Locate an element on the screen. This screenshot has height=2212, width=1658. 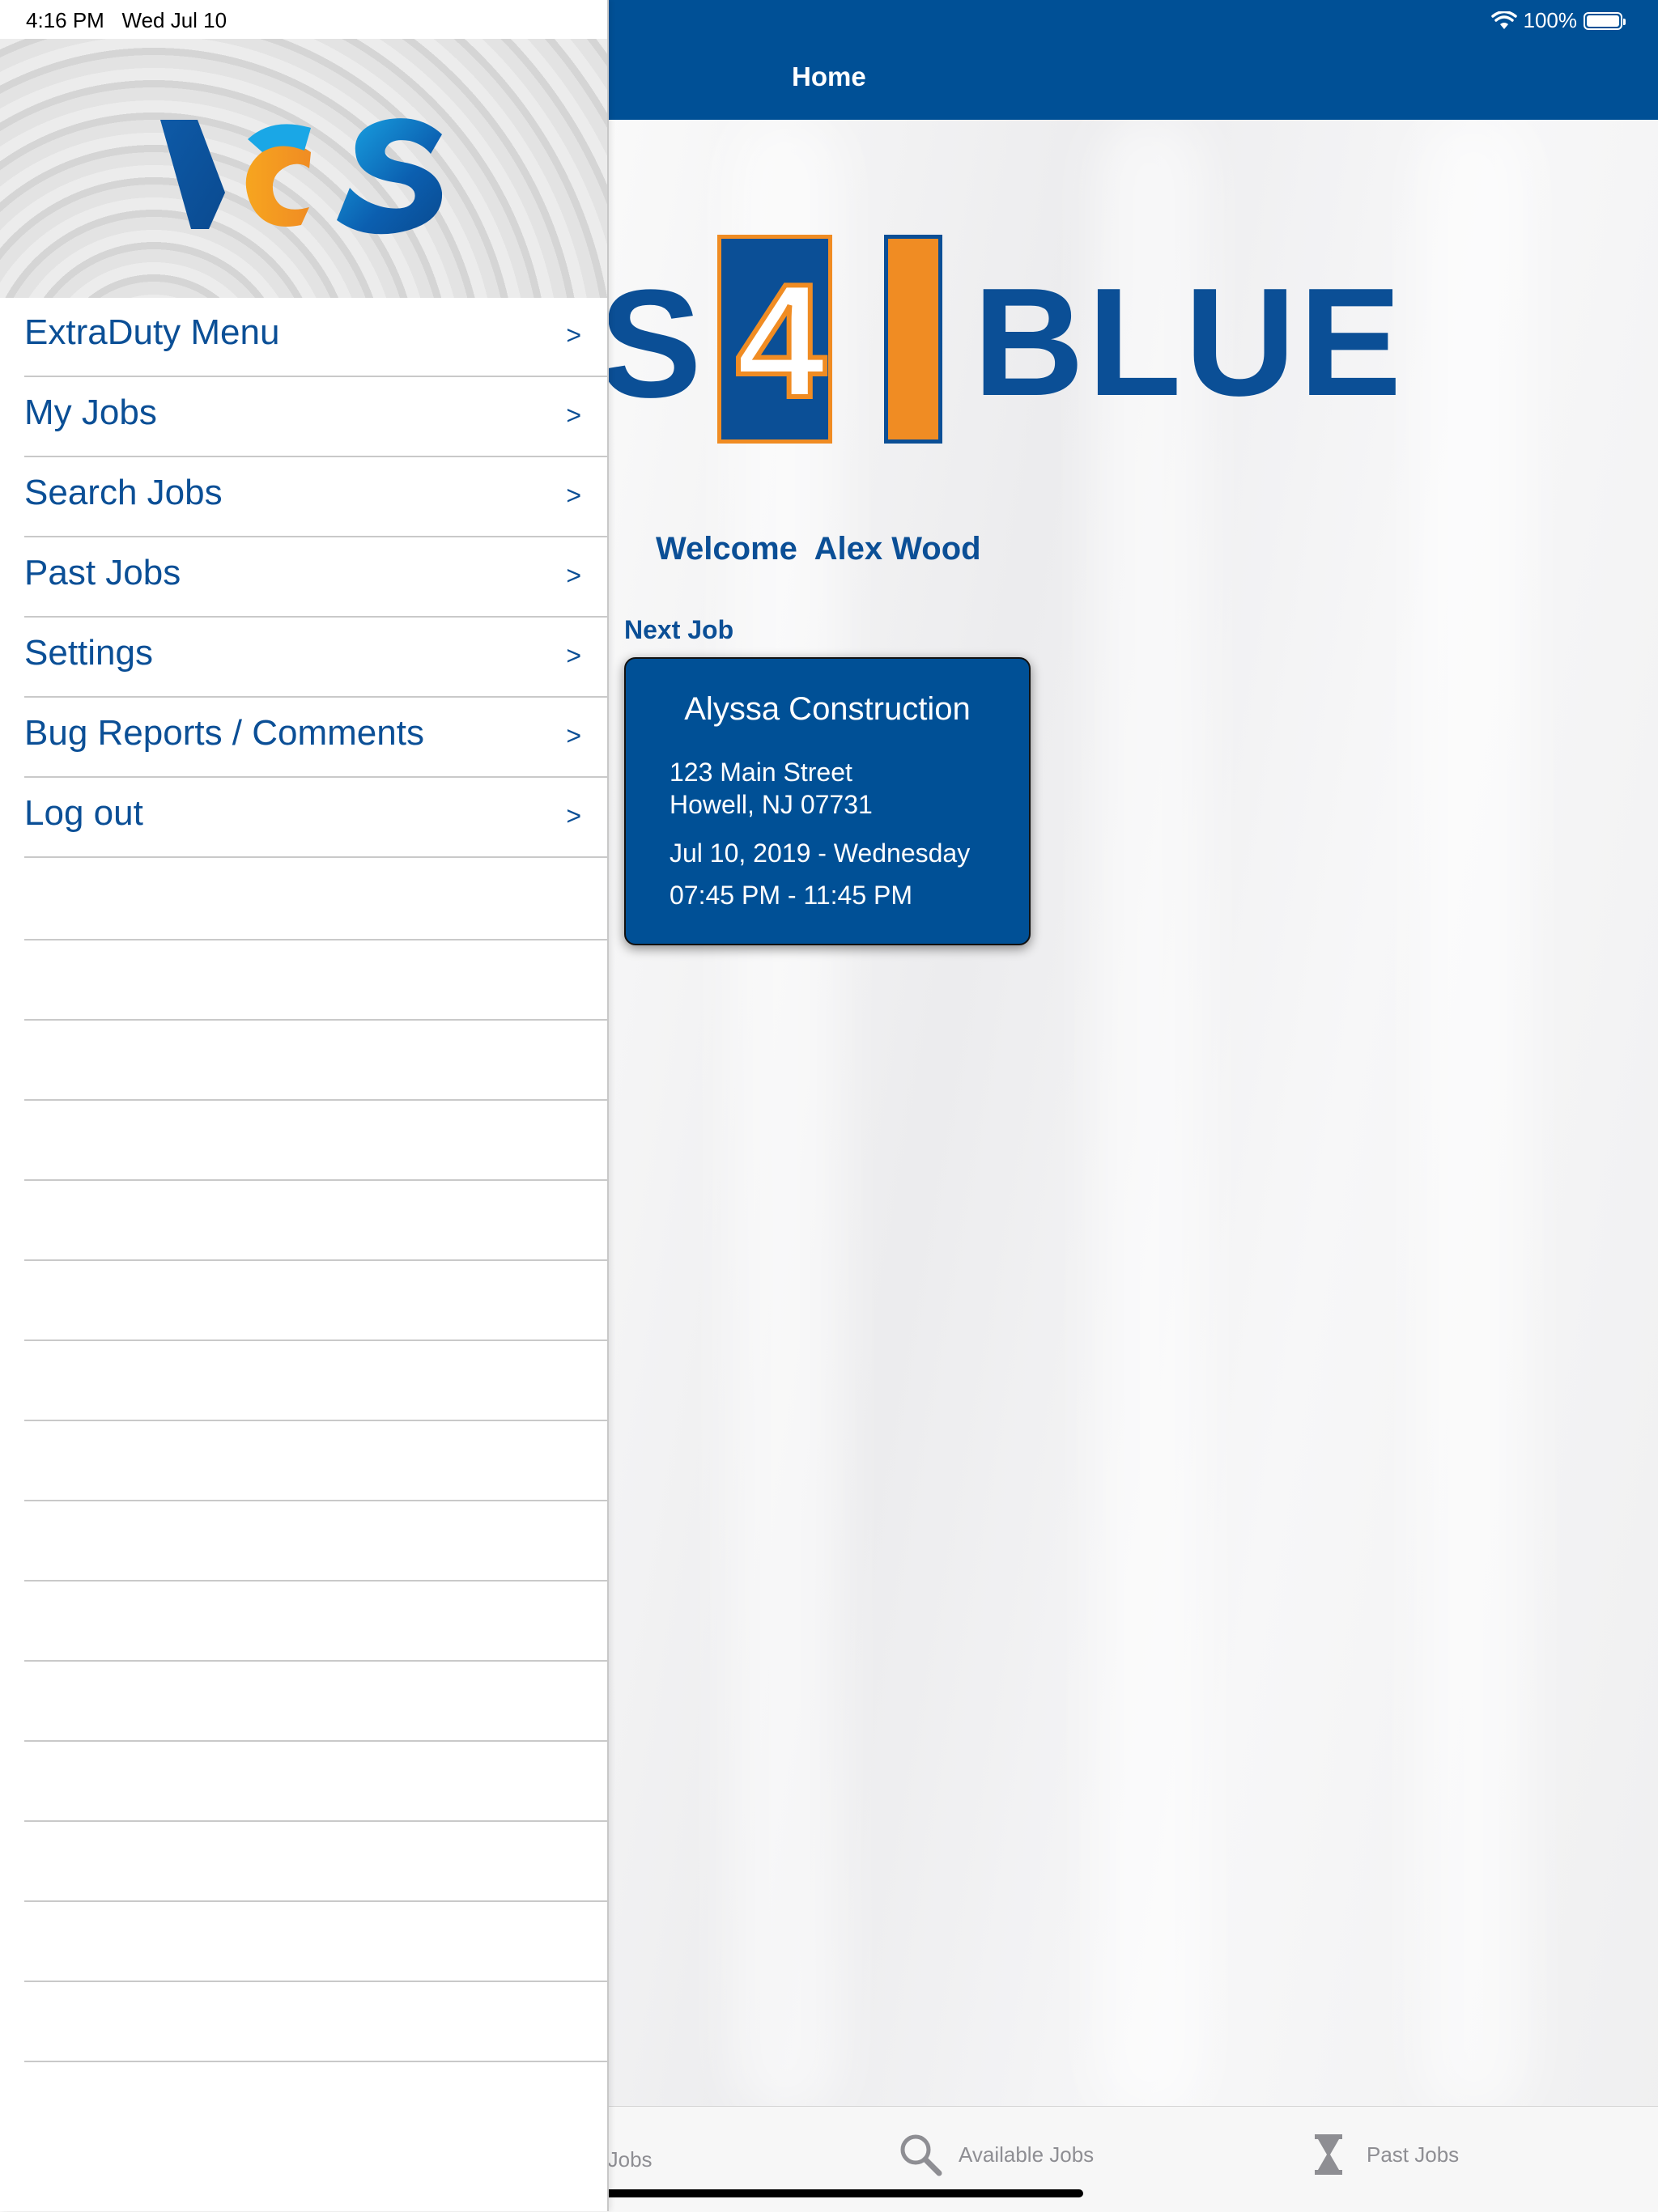
menu-label: Bug Reports / Comments is located at coordinates (224, 733).